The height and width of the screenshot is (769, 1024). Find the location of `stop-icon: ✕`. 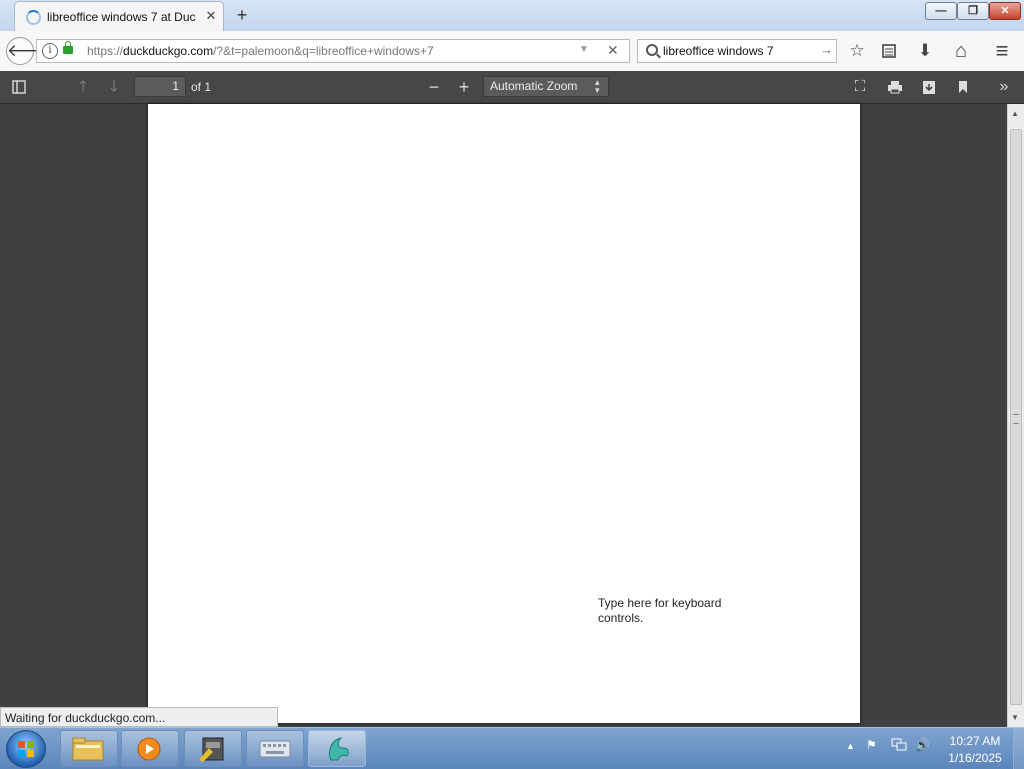

stop-icon: ✕ is located at coordinates (613, 50).